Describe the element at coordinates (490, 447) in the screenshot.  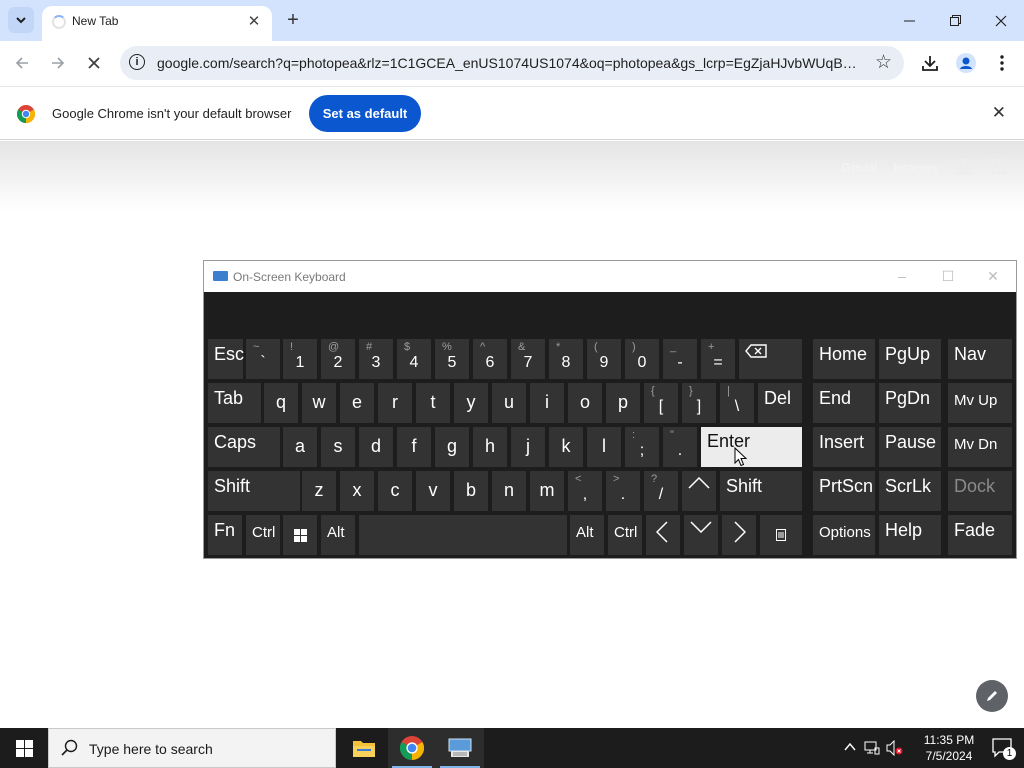
I see `key-h: h` at that location.